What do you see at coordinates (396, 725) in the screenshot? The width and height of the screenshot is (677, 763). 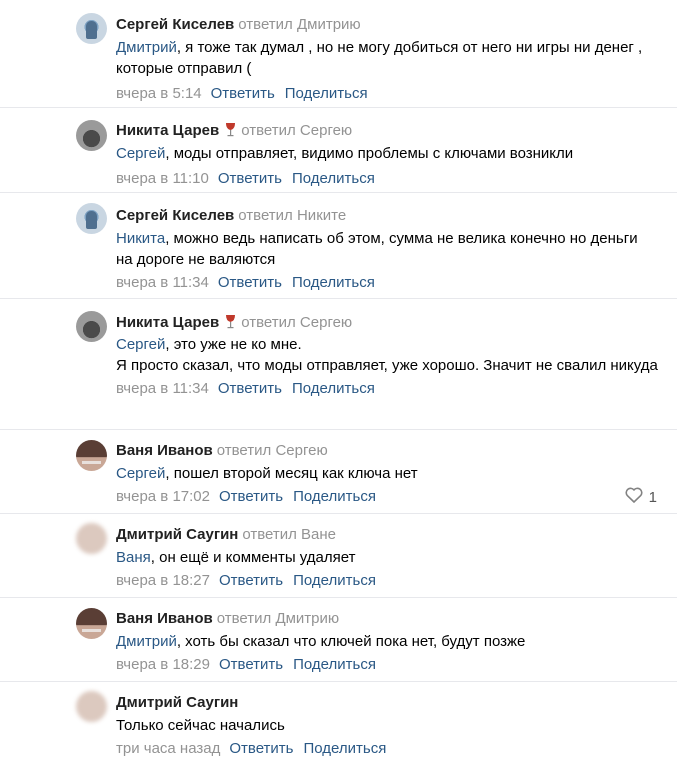 I see `comment-text: Только сейчас начались` at bounding box center [396, 725].